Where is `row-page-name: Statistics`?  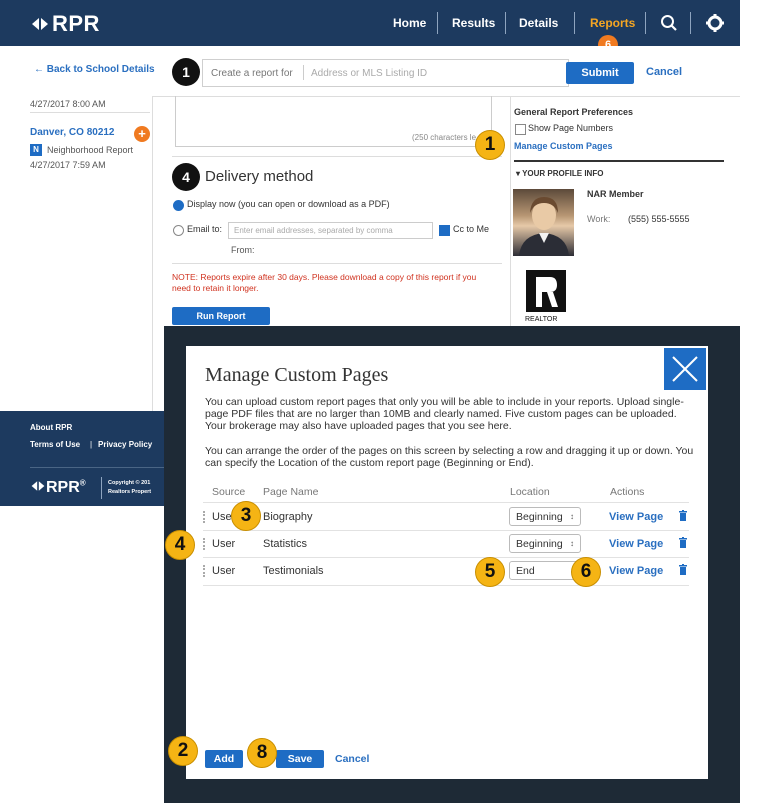
row-page-name: Statistics is located at coordinates (285, 544).